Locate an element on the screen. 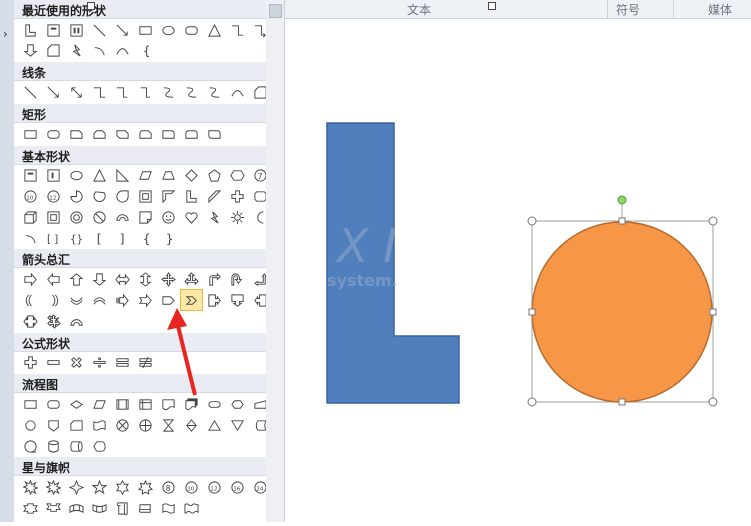  cube-icon is located at coordinates (30, 217).